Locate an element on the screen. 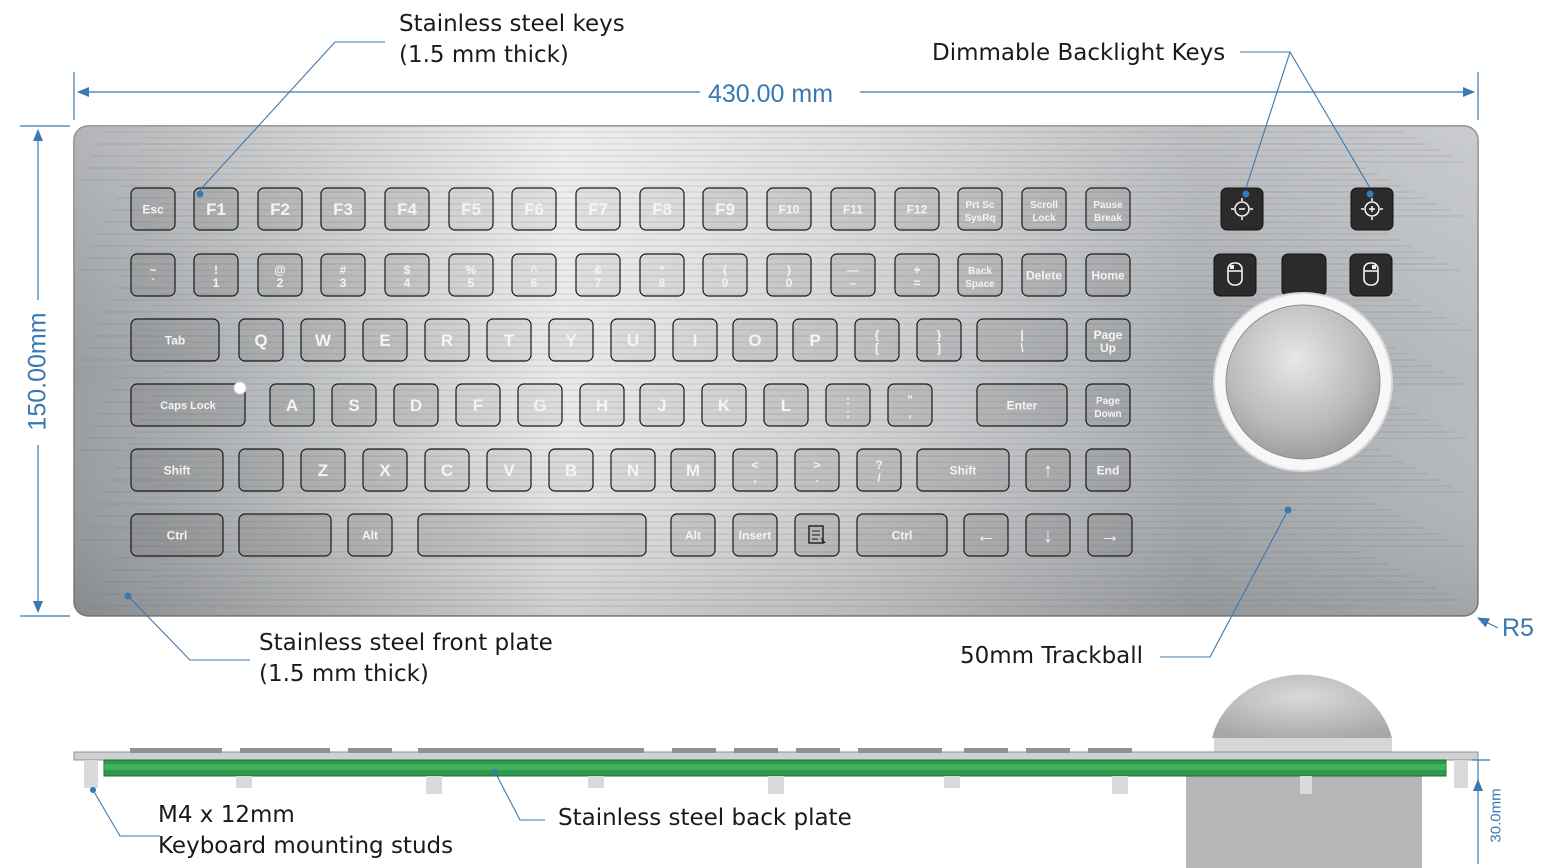  key-symbol-2-12: }] is located at coordinates (939, 340).